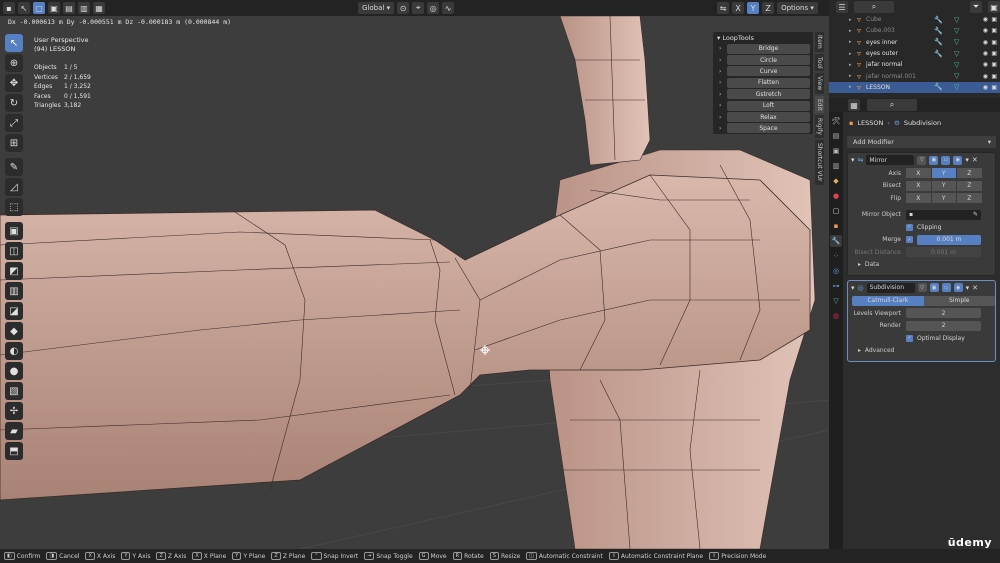 This screenshot has width=1000, height=563. Describe the element at coordinates (921, 265) in the screenshot. I see `data-subpanel: ▸ Data` at that location.